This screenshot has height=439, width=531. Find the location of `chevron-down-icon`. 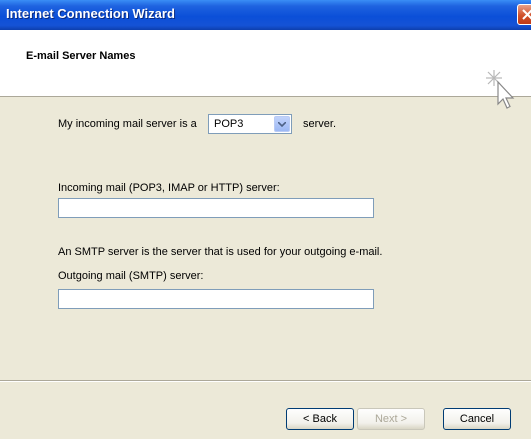

chevron-down-icon is located at coordinates (282, 124).